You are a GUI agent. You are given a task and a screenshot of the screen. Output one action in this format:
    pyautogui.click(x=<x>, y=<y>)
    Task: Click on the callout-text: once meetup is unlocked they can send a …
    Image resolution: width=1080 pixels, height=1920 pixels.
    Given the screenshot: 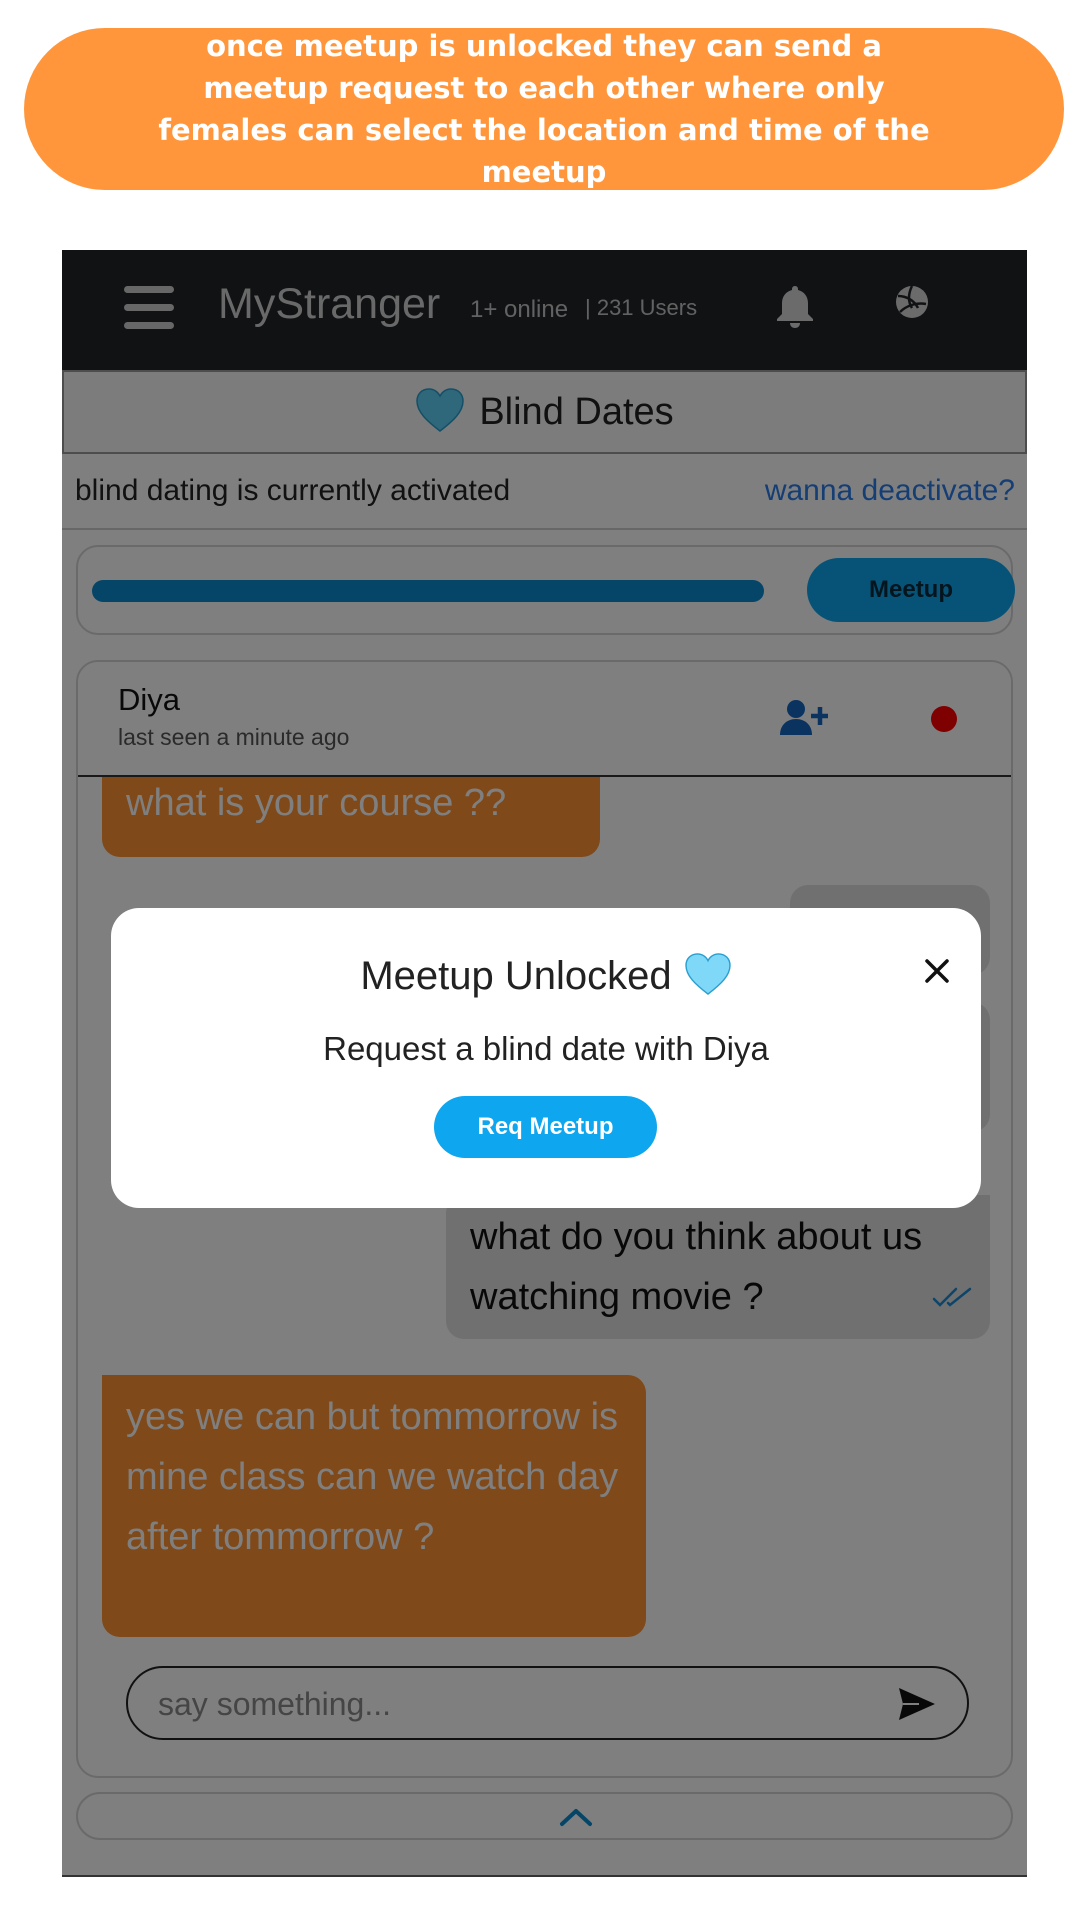 What is the action you would take?
    pyautogui.click(x=544, y=109)
    